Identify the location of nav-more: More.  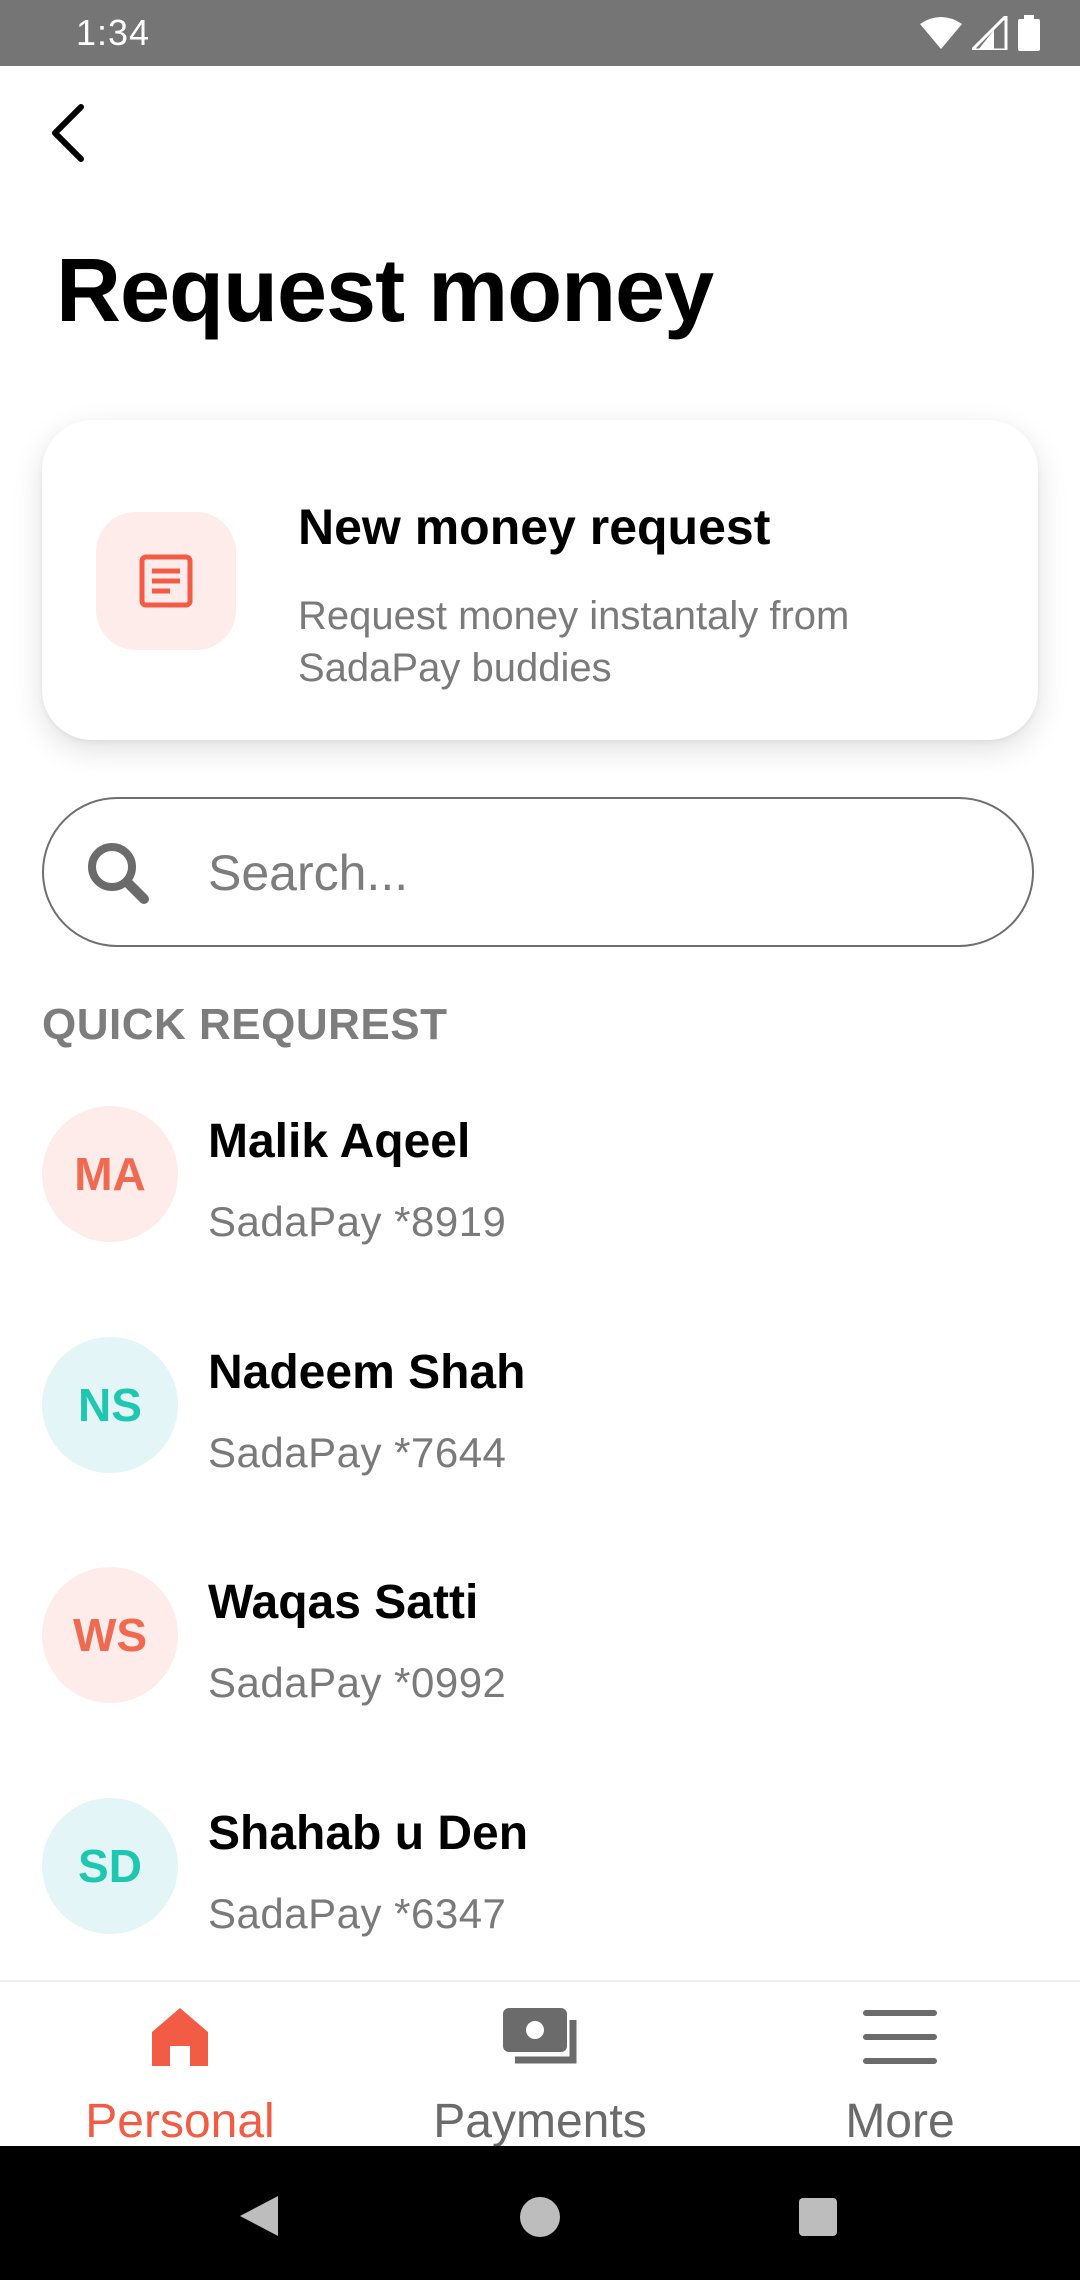
(900, 2065).